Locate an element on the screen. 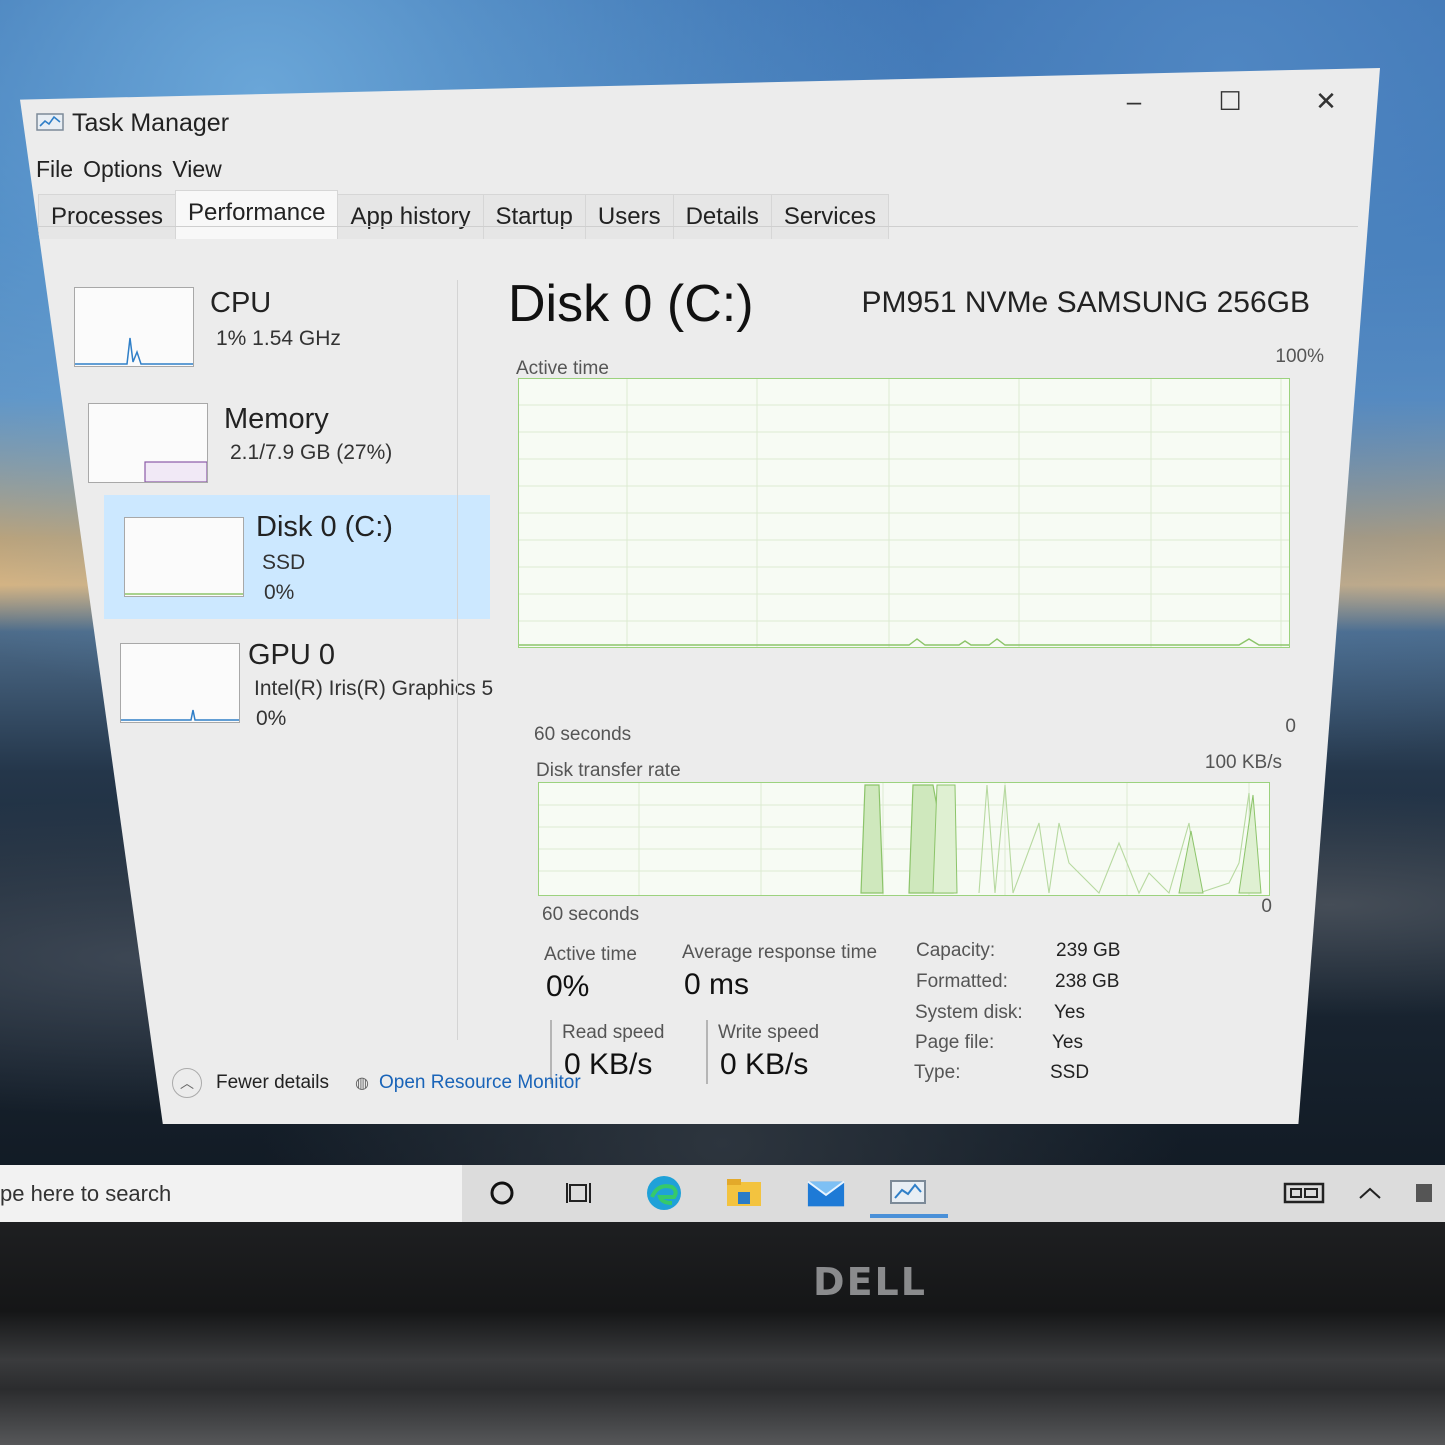  taskbar: pe here to search is located at coordinates (722, 1193).